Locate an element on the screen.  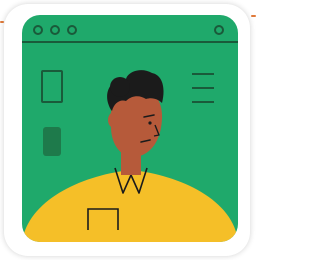
hair-bun is located at coordinates (120, 87).